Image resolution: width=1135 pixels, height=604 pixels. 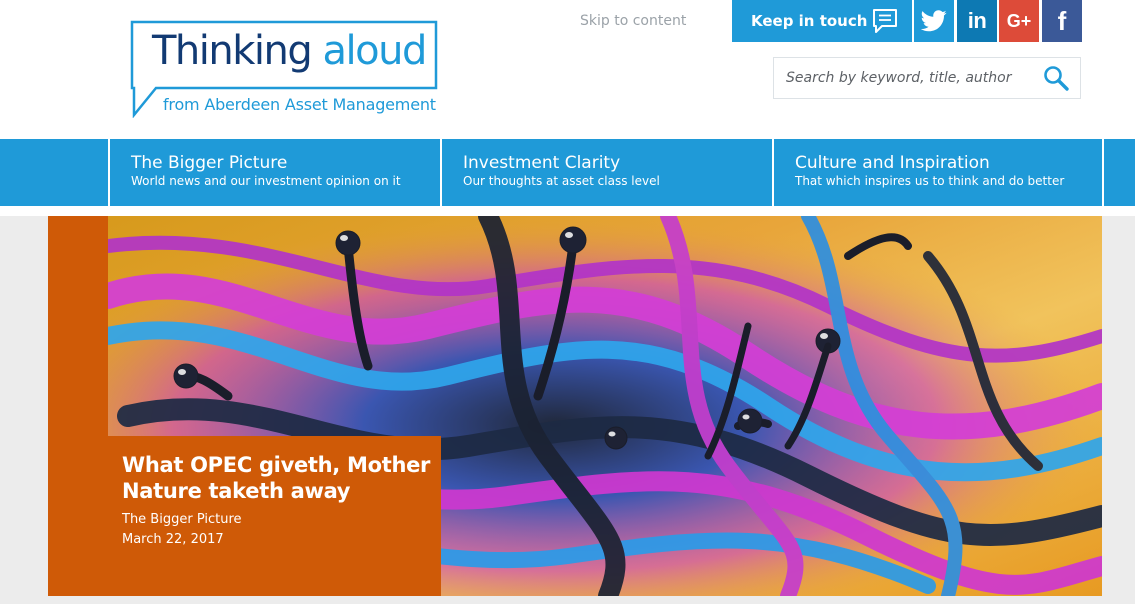 I want to click on linkedin-button: in, so click(x=977, y=21).